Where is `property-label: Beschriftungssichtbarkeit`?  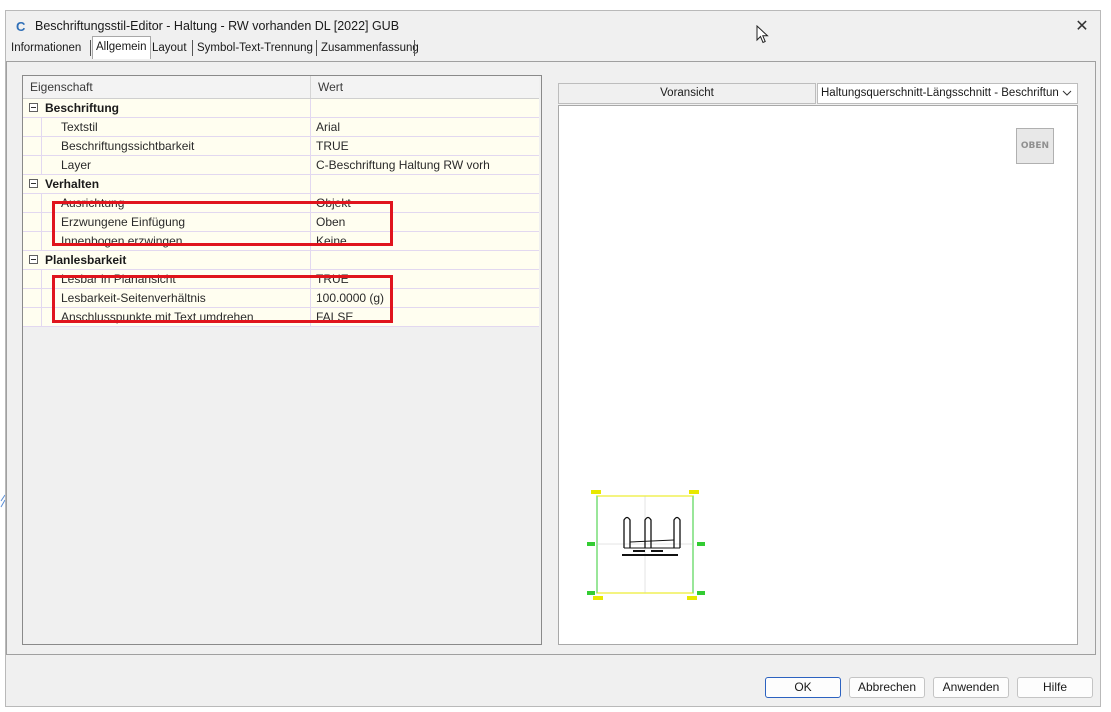 property-label: Beschriftungssichtbarkeit is located at coordinates (128, 146).